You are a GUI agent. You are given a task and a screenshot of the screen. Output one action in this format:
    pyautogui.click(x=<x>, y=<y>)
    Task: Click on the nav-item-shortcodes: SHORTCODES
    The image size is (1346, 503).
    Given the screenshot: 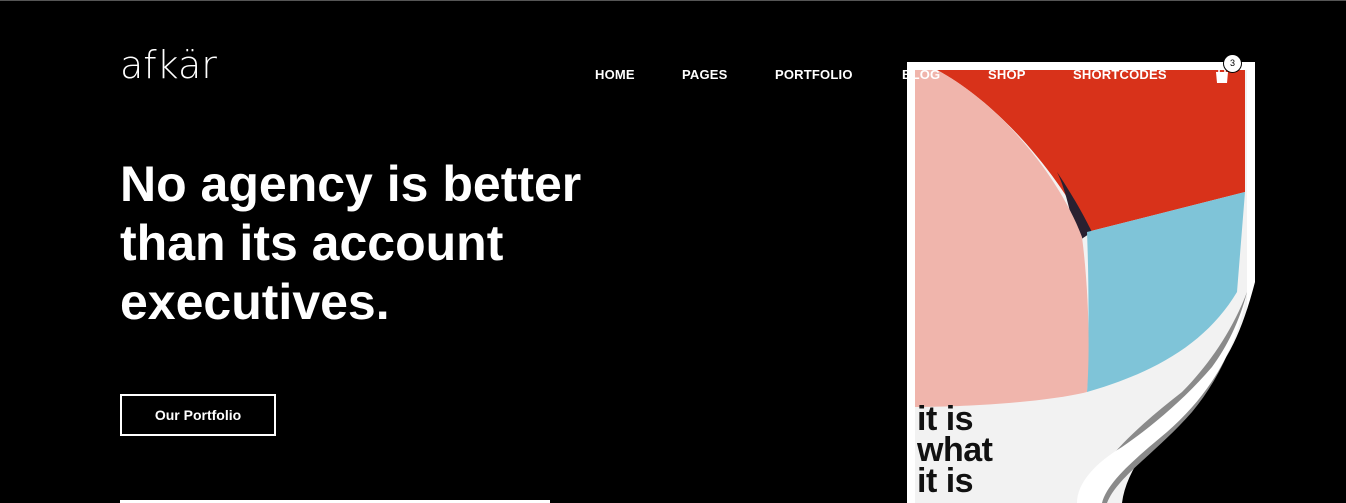 What is the action you would take?
    pyautogui.click(x=1128, y=75)
    